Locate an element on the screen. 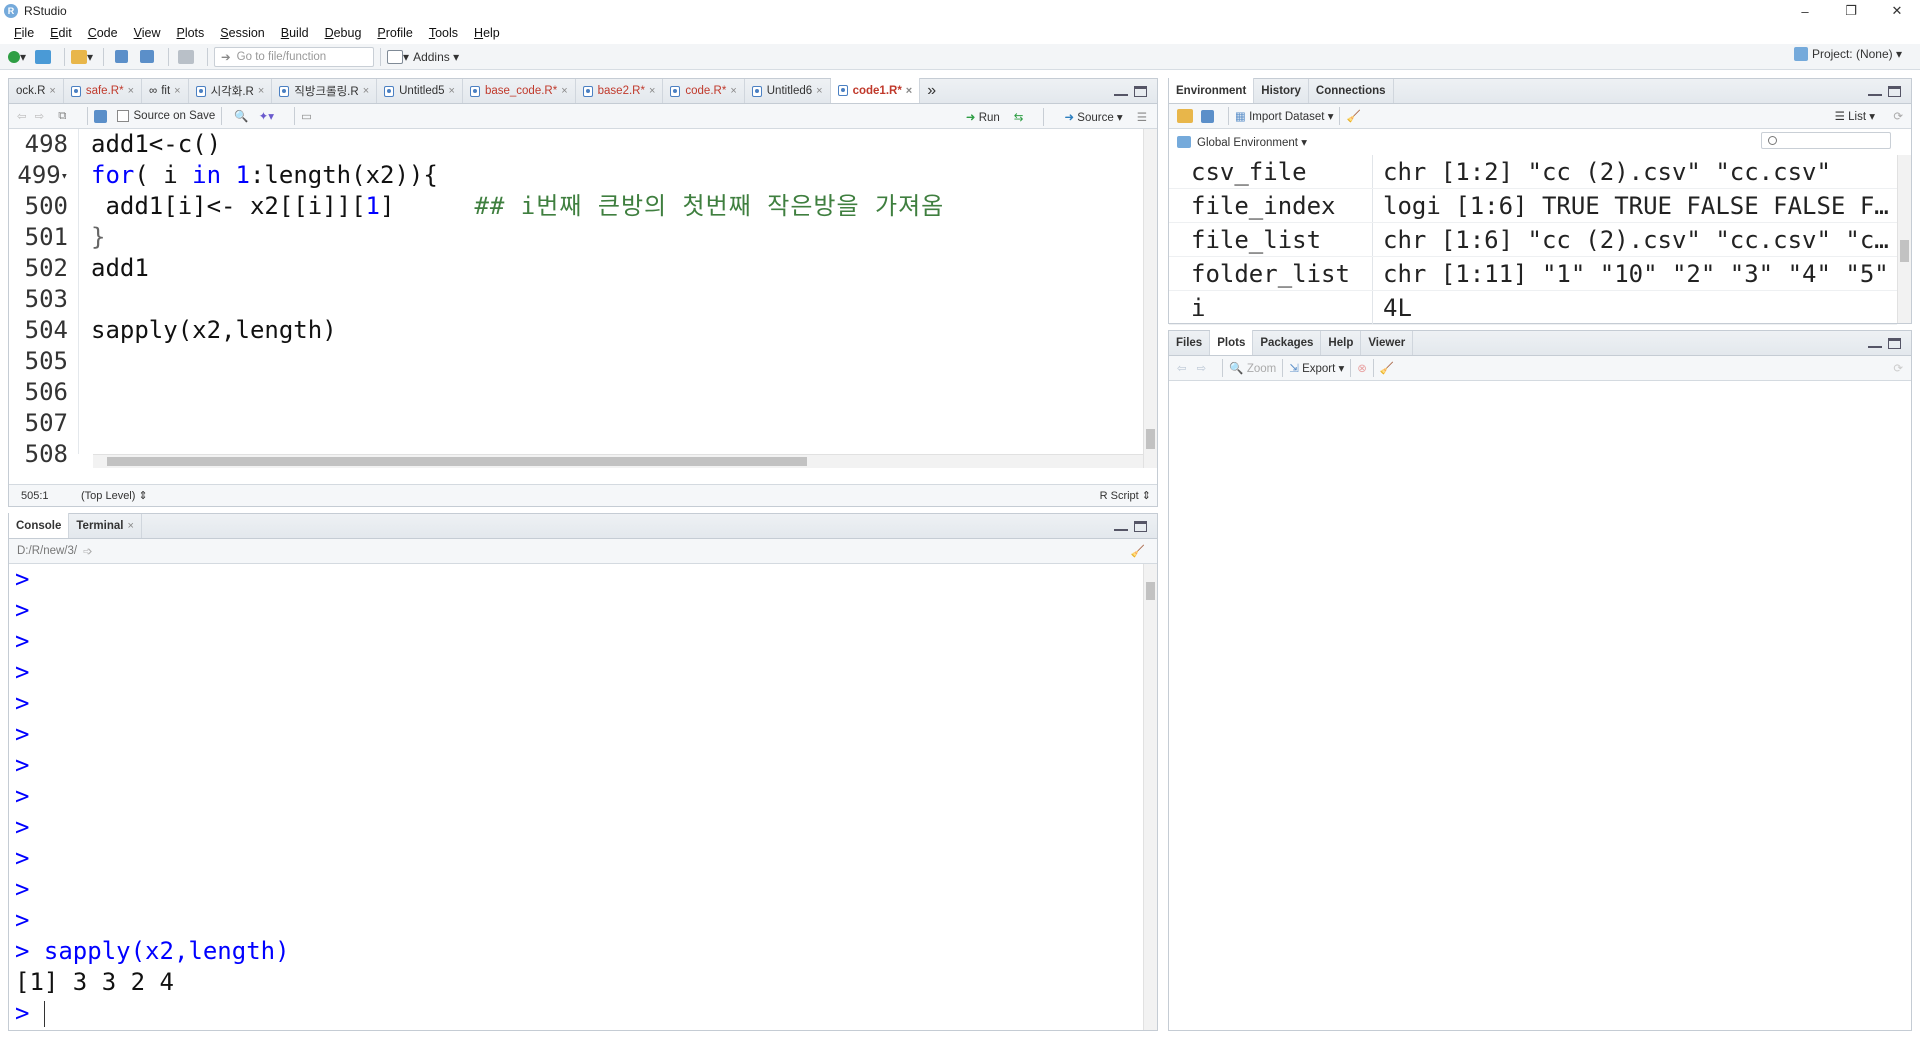 This screenshot has height=1040, width=1920. console-input-line: > is located at coordinates (579, 1013).